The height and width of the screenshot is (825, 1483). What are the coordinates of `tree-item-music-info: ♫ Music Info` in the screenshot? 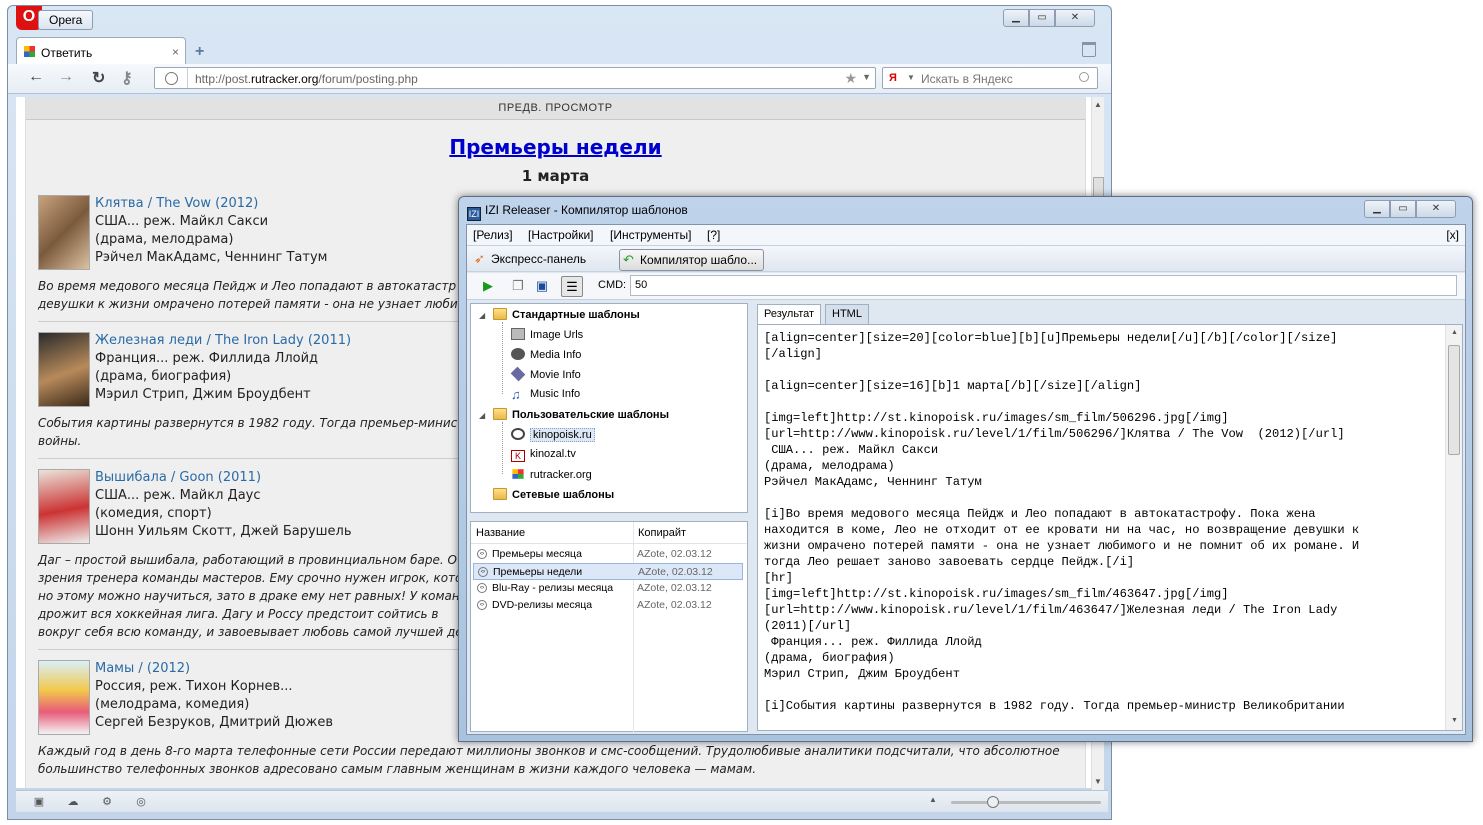 It's located at (545, 394).